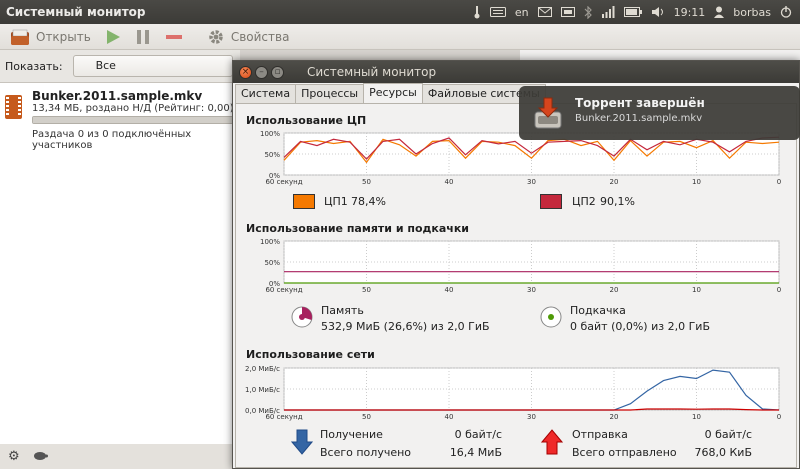 The width and height of the screenshot is (800, 469). Describe the element at coordinates (639, 118) in the screenshot. I see `notification-body: Bunker.2011.sample.mkv` at that location.